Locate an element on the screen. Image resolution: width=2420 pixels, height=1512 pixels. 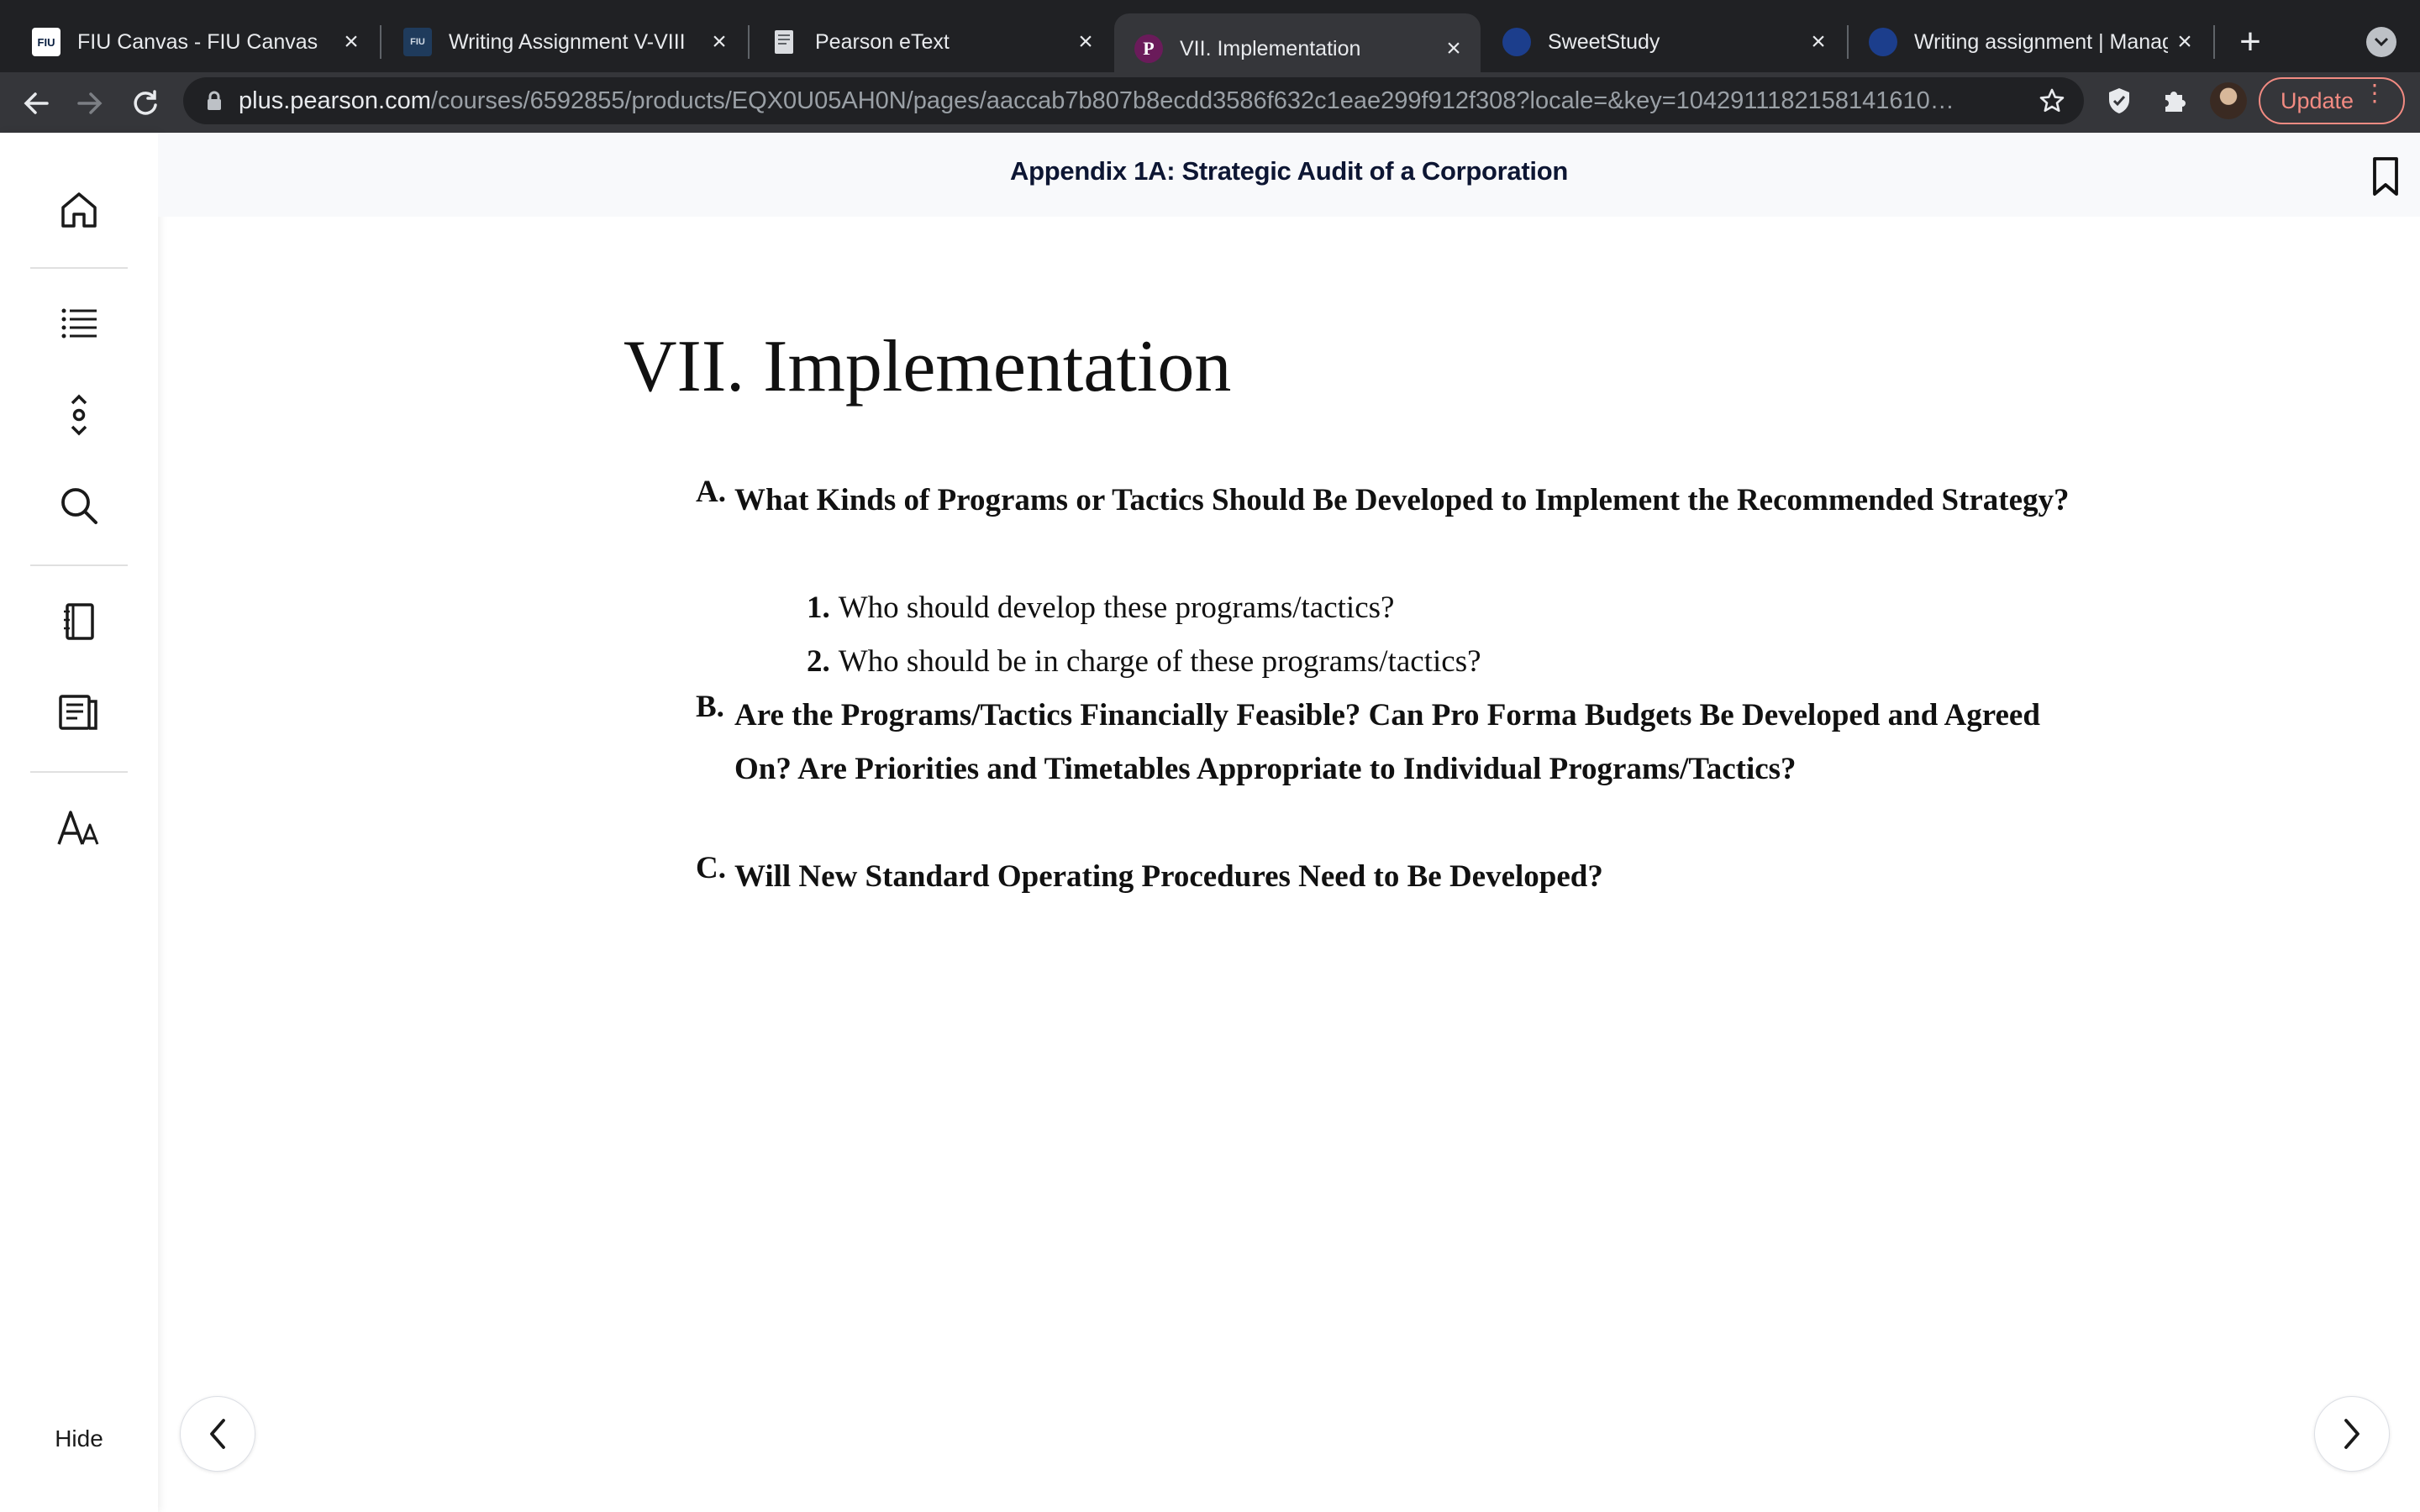
back-button is located at coordinates (36, 103).